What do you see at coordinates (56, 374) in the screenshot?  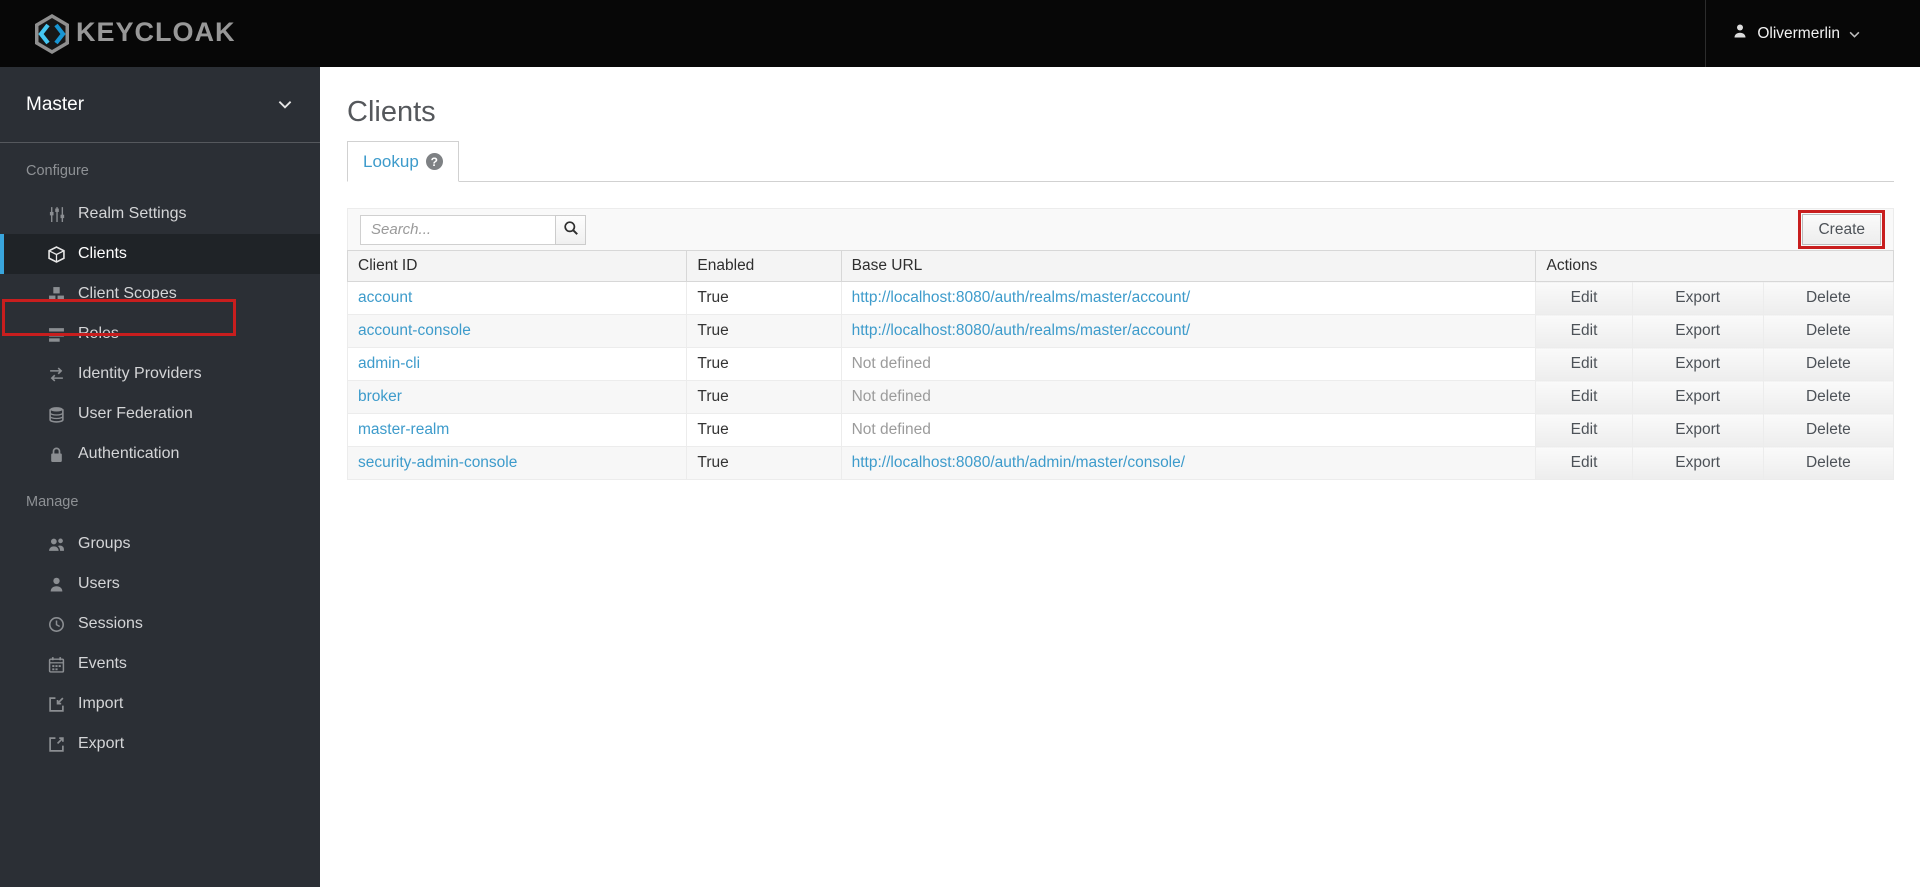 I see `exchange-icon` at bounding box center [56, 374].